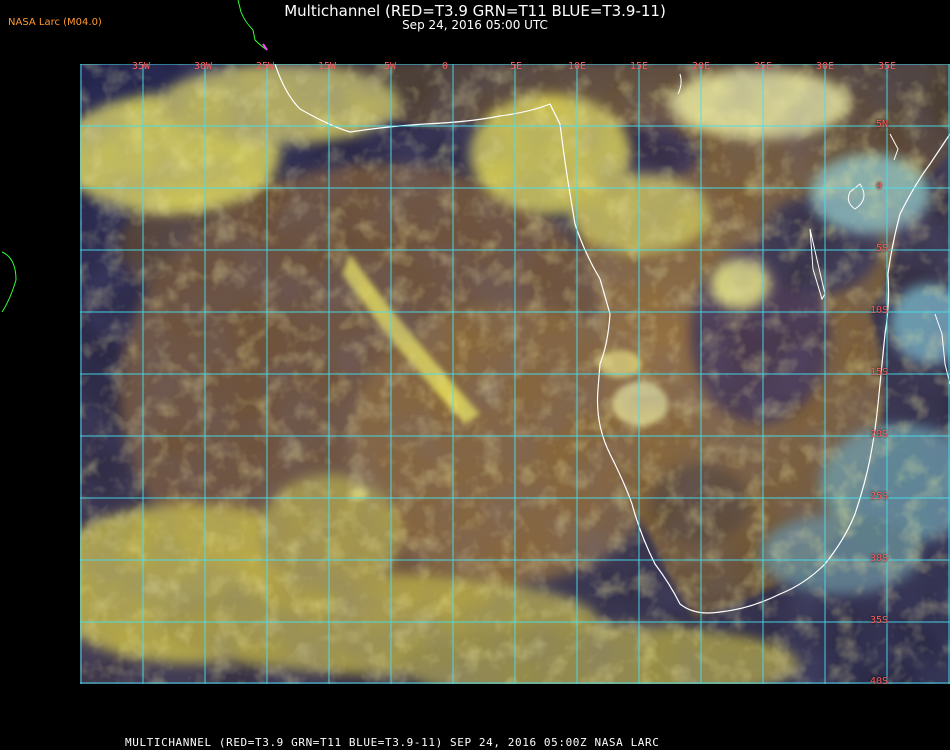  What do you see at coordinates (879, 186) in the screenshot?
I see `lat-label: 0` at bounding box center [879, 186].